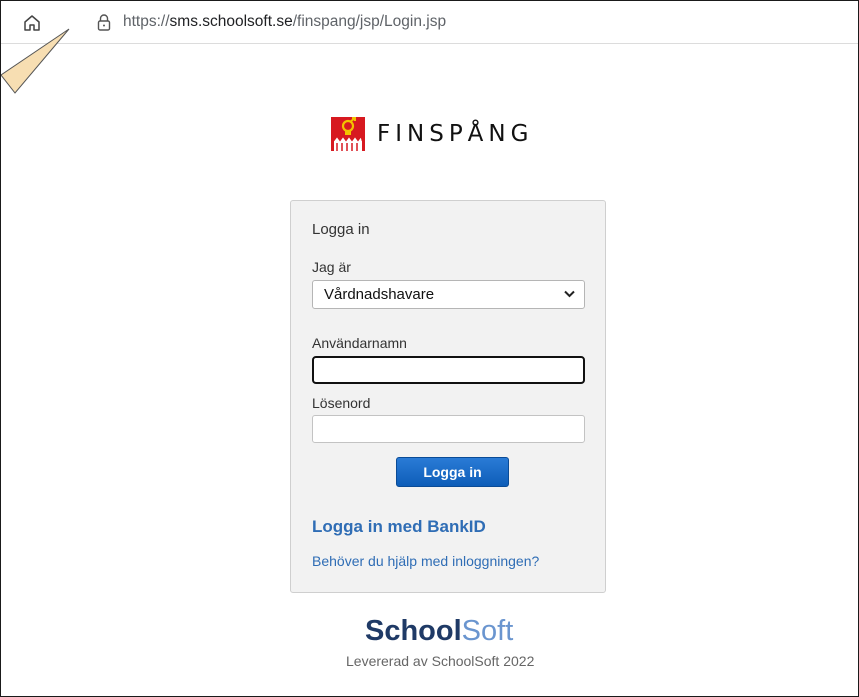 This screenshot has width=859, height=697. I want to click on url-host: sms.schoolsoft.se, so click(231, 21).